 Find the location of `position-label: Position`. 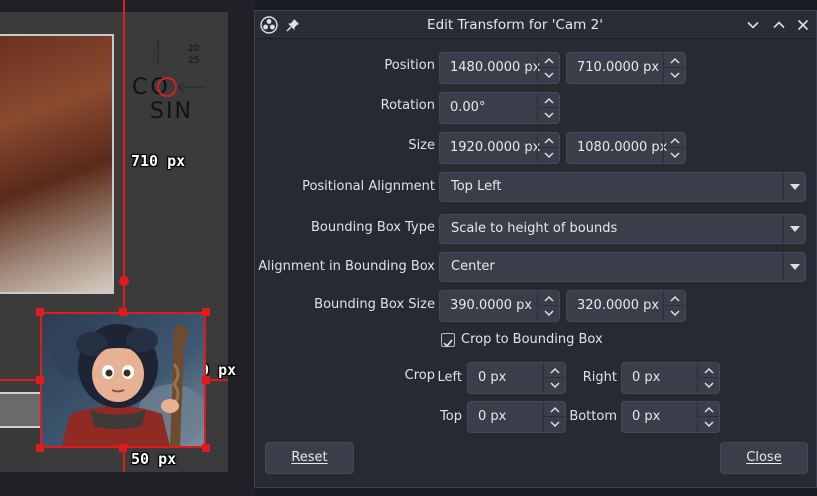

position-label: Position is located at coordinates (409, 65).